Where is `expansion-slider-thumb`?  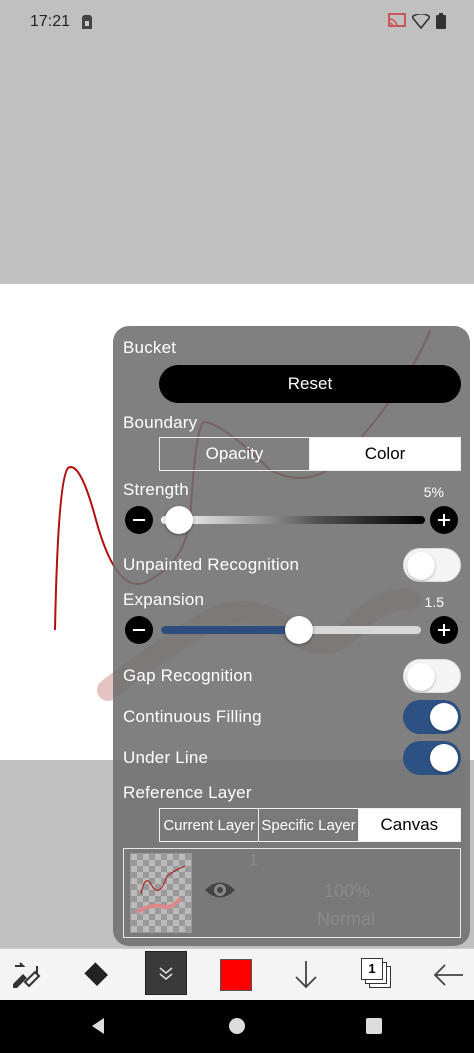 expansion-slider-thumb is located at coordinates (298, 630).